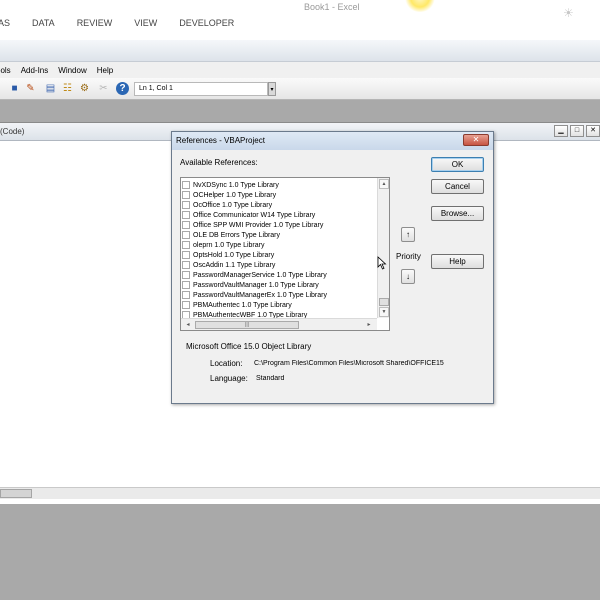  I want to click on reference-name: OCHelper 1.0 Type Library, so click(235, 195).